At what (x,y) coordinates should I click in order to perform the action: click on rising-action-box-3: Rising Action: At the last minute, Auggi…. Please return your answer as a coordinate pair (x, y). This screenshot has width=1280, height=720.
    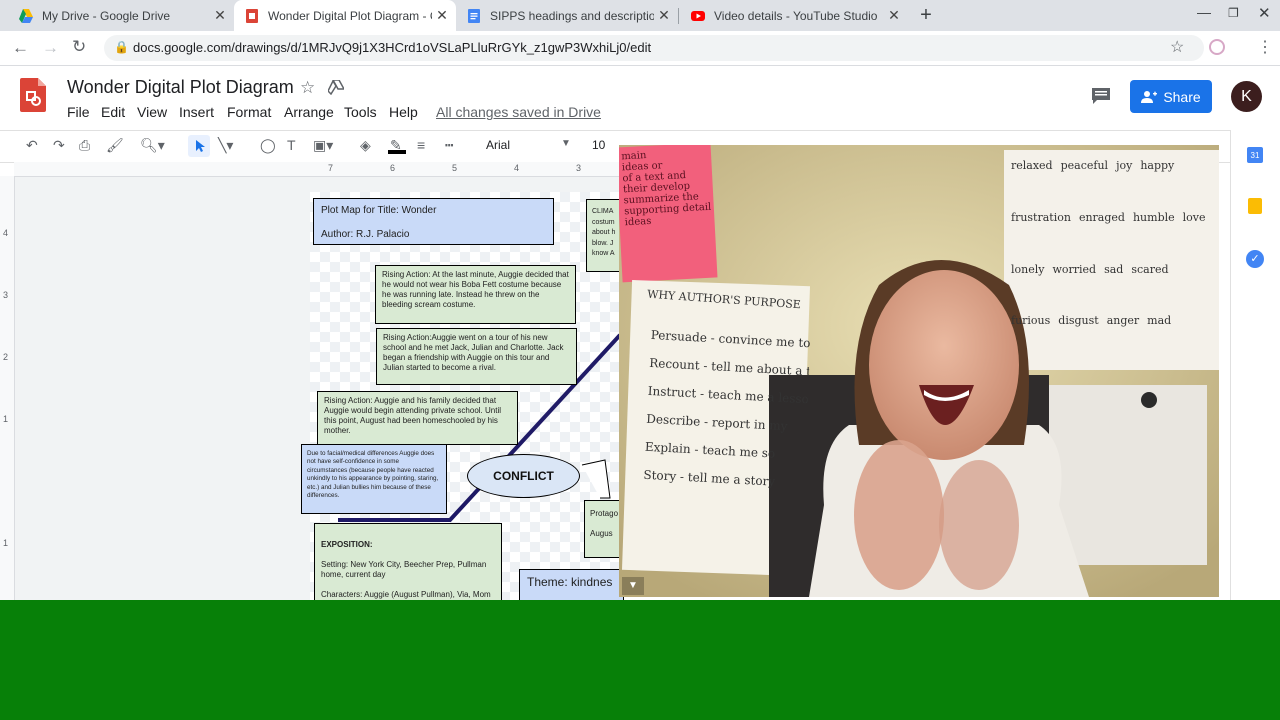
    Looking at the image, I should click on (475, 294).